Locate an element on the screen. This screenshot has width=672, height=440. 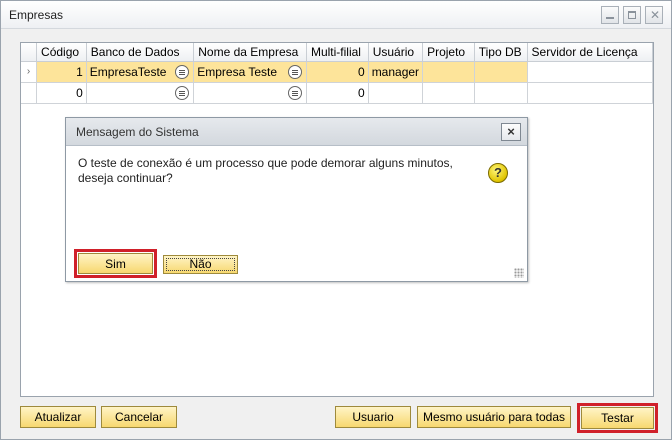
row-marker: › is located at coordinates (29, 72).